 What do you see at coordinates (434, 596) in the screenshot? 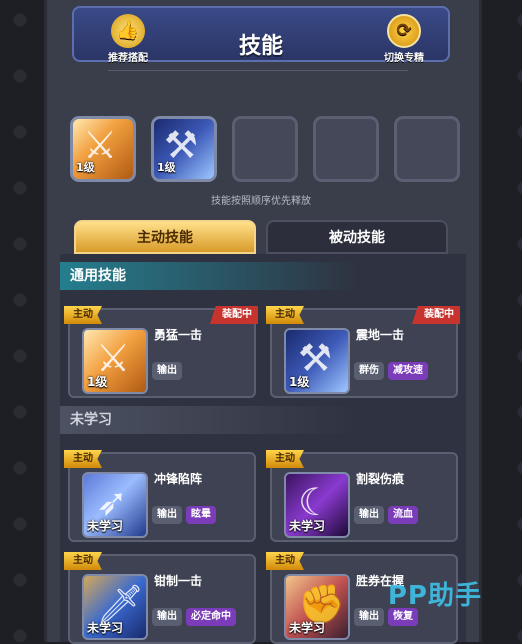
I see `watermark: PP助手` at bounding box center [434, 596].